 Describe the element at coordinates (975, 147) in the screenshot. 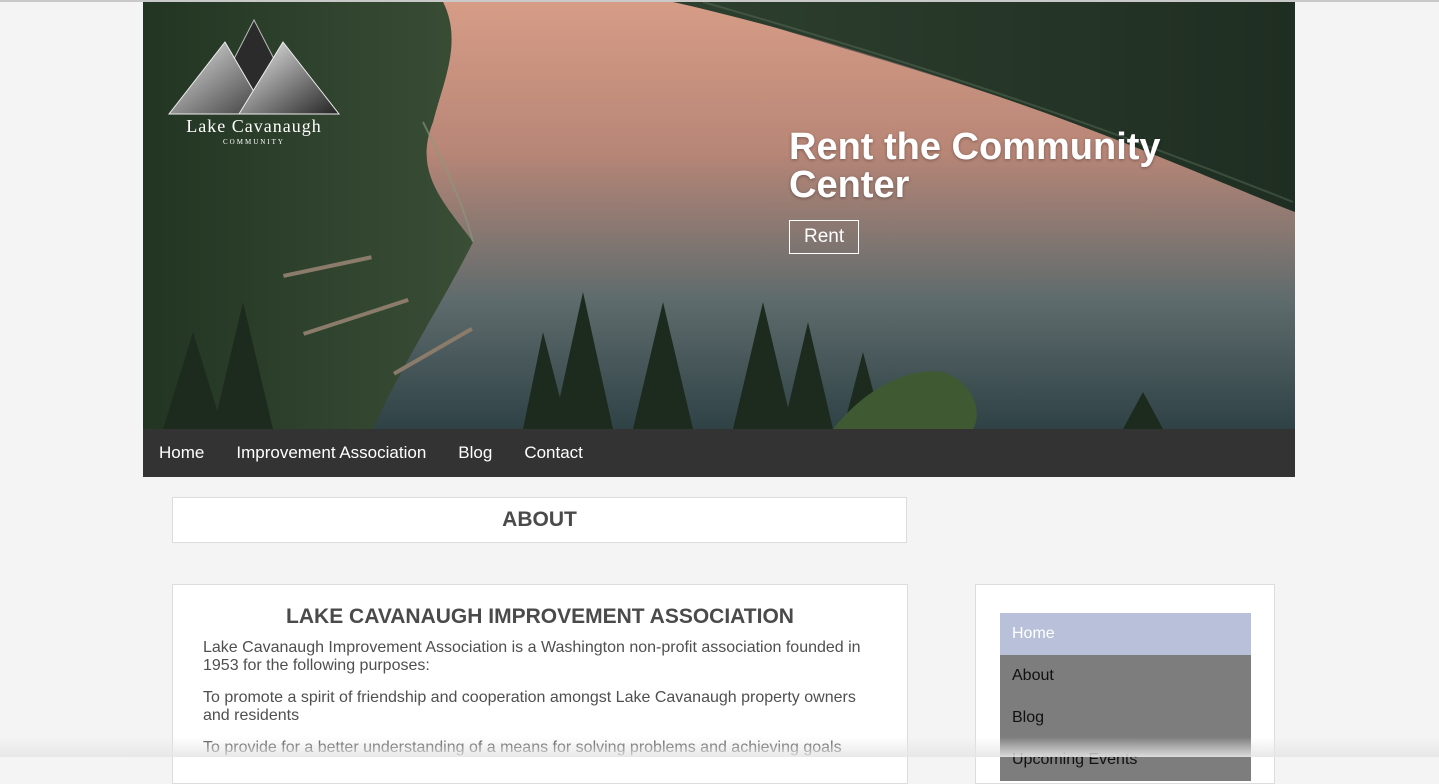

I see `hero-title-line1: Rent the Community` at that location.